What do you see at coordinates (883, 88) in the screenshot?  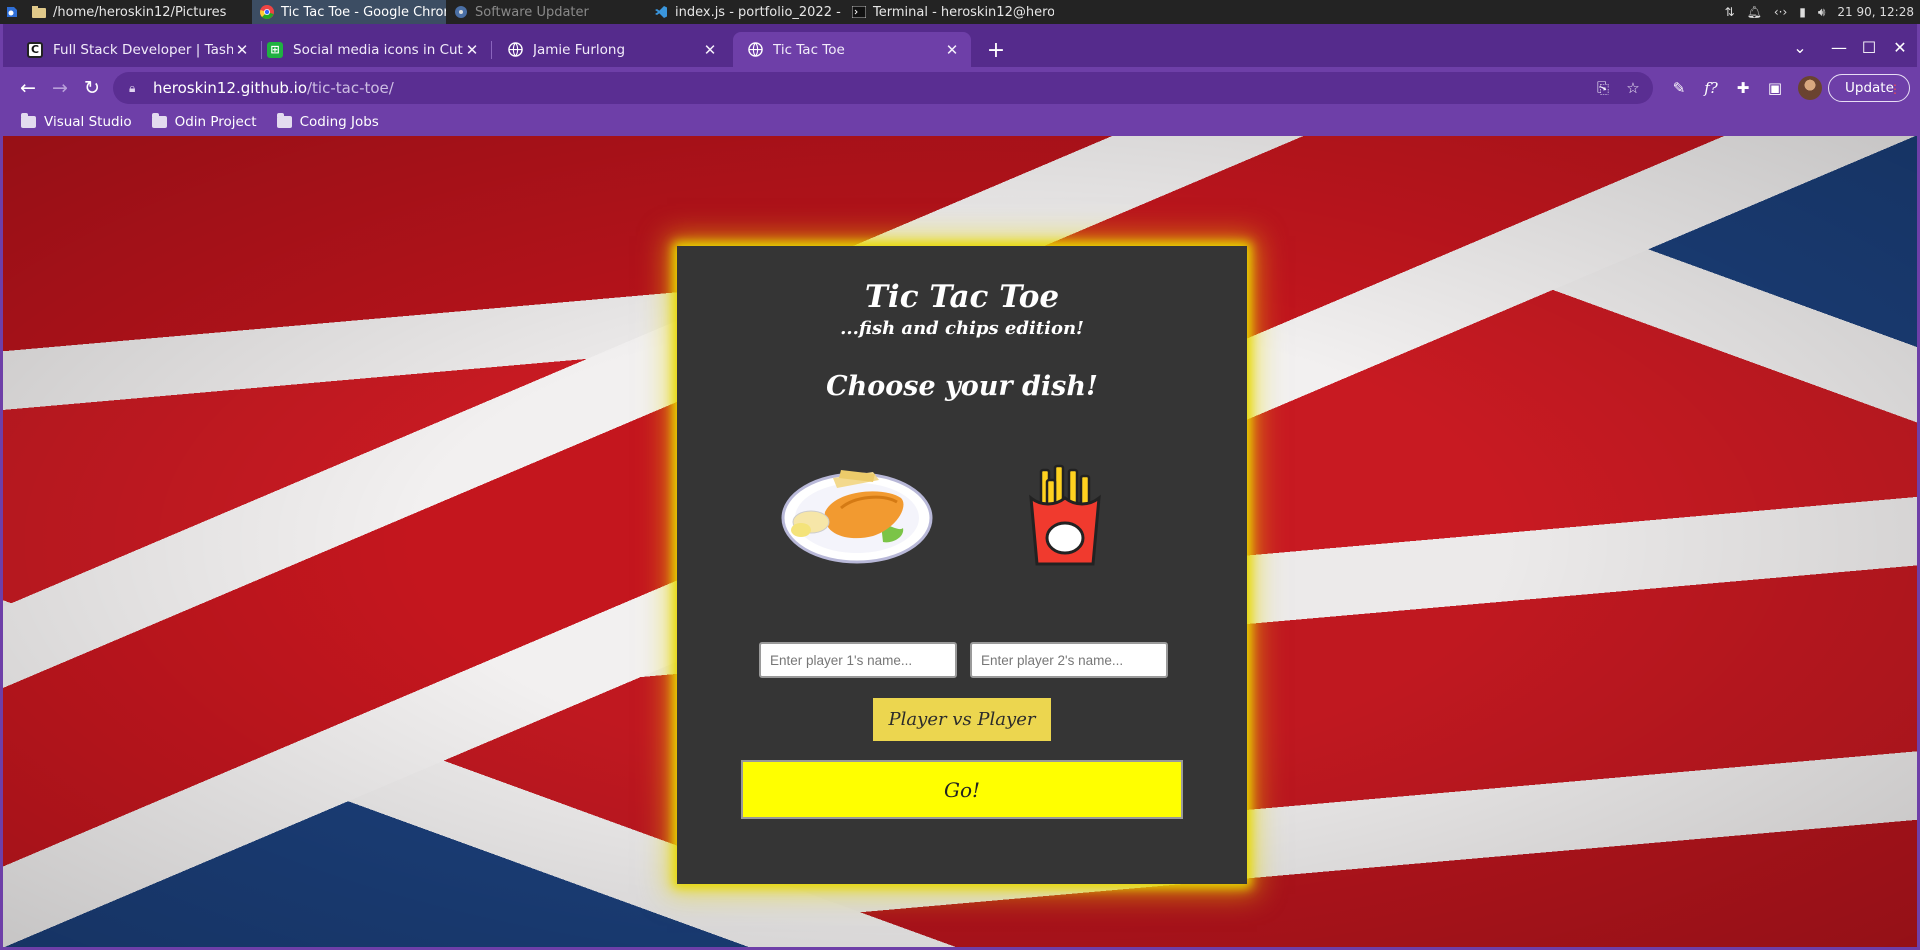 I see `address-bar: 🔒︎ heroskin12.github.io/tic-tac-toe/ ⎘ ☆` at bounding box center [883, 88].